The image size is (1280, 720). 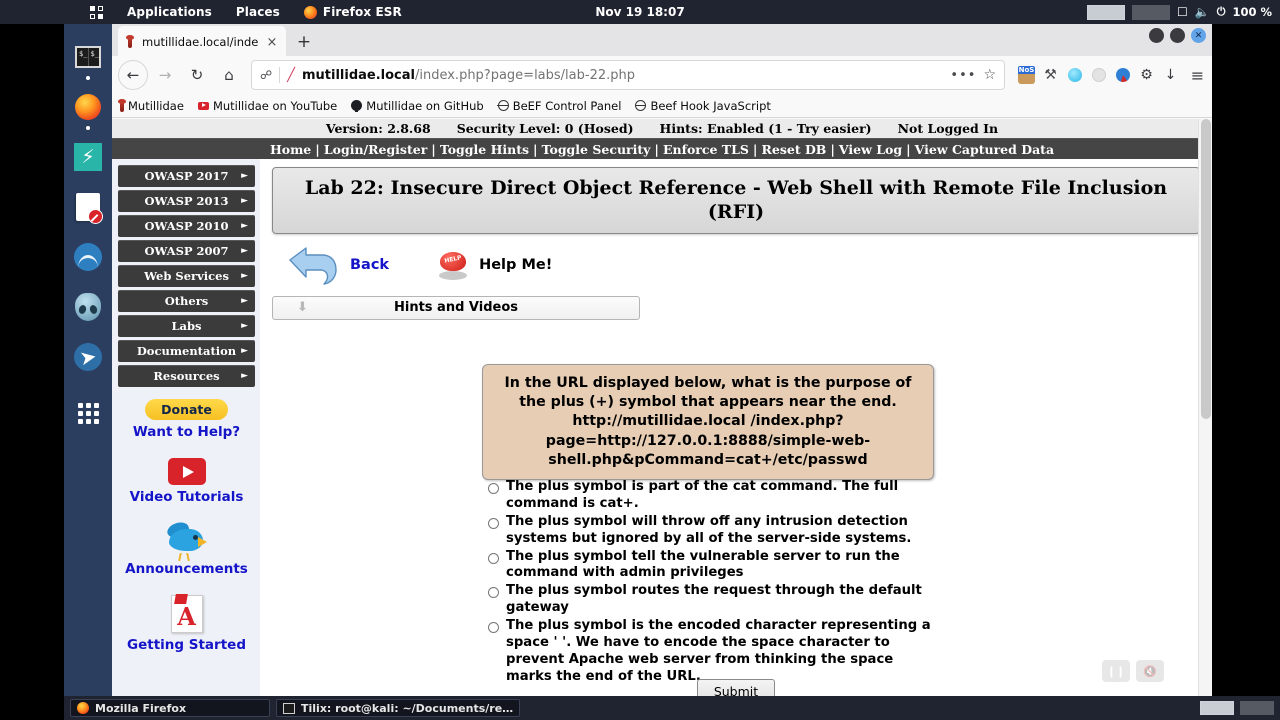 I want to click on bookmark-star-icon: ☆, so click(x=989, y=75).